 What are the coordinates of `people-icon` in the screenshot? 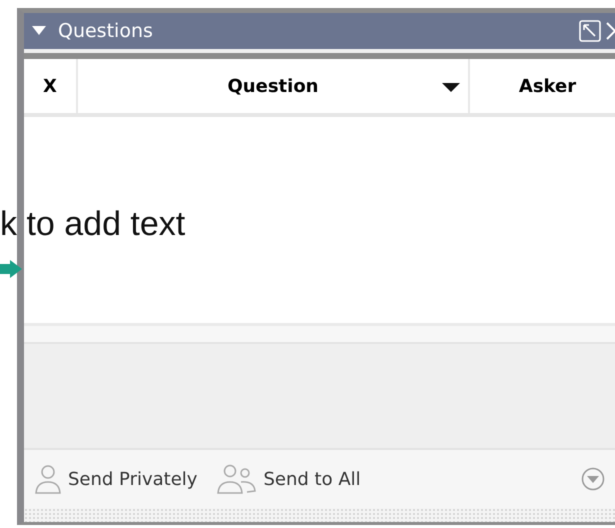 It's located at (237, 479).